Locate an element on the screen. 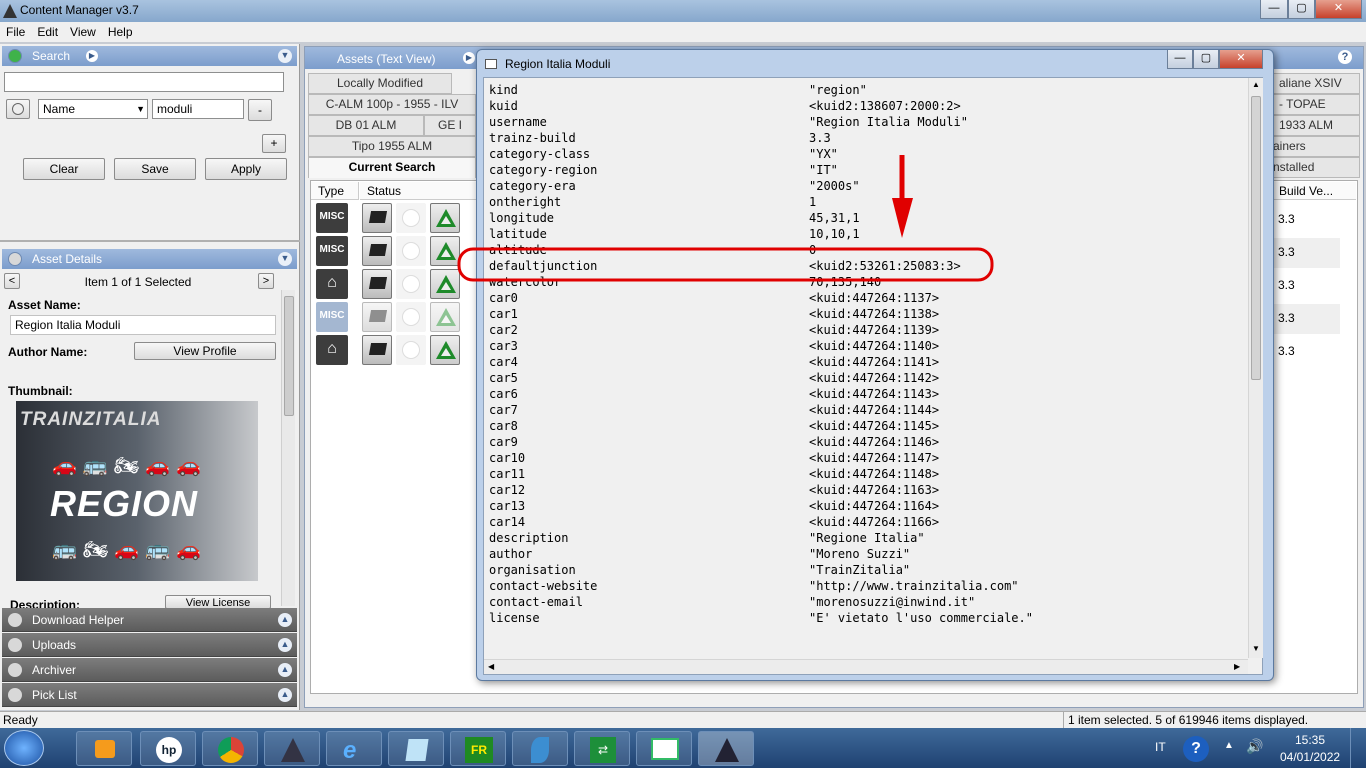  feather-app-icon is located at coordinates (540, 748).